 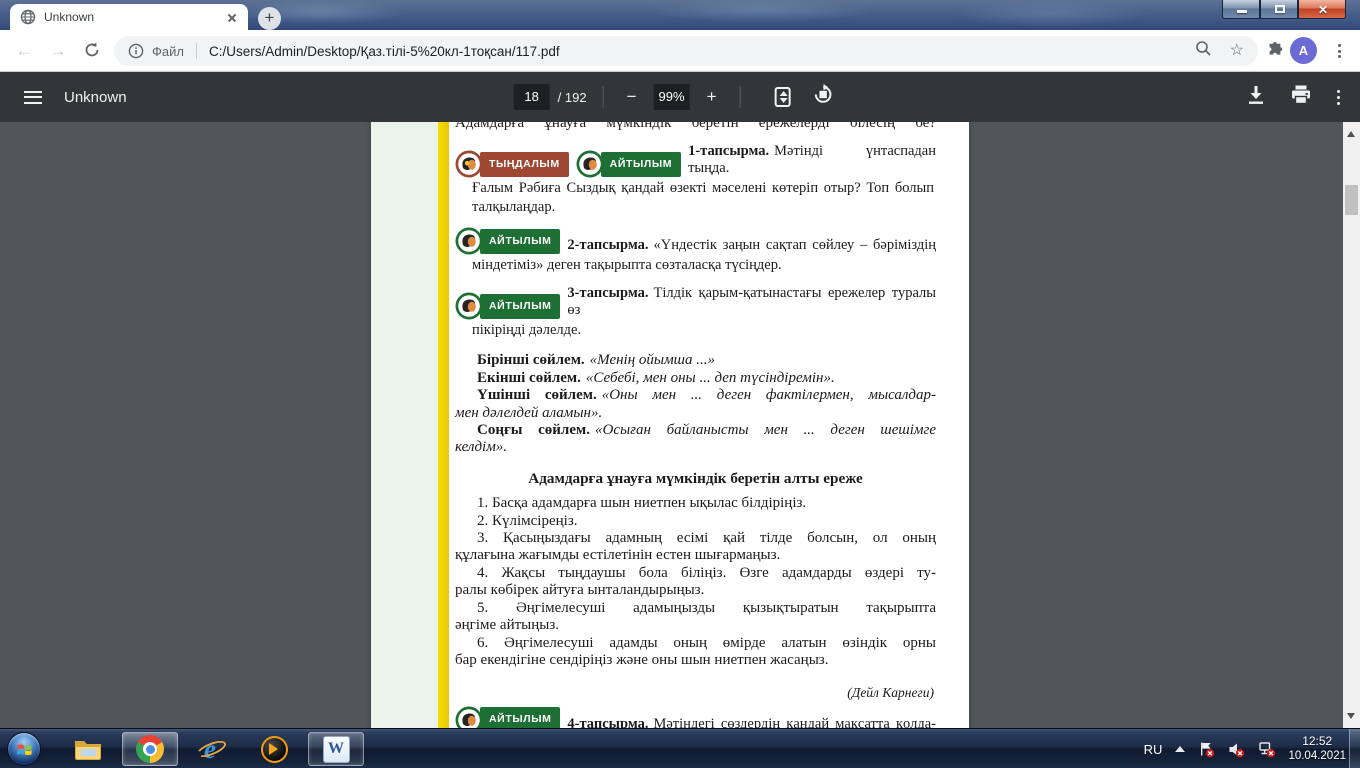 I want to click on print-button, so click(x=1301, y=97).